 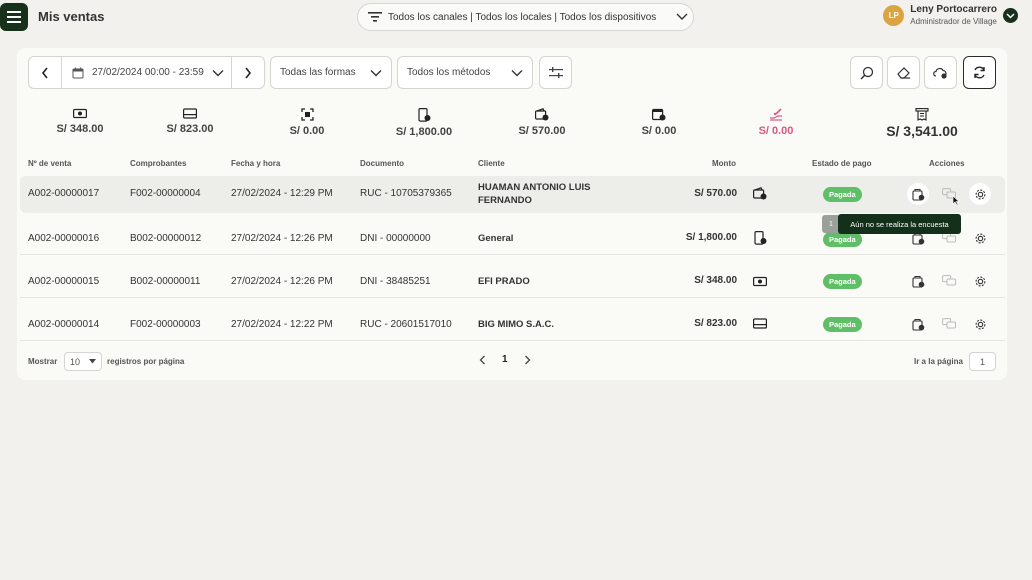 What do you see at coordinates (866, 72) in the screenshot?
I see `search-button` at bounding box center [866, 72].